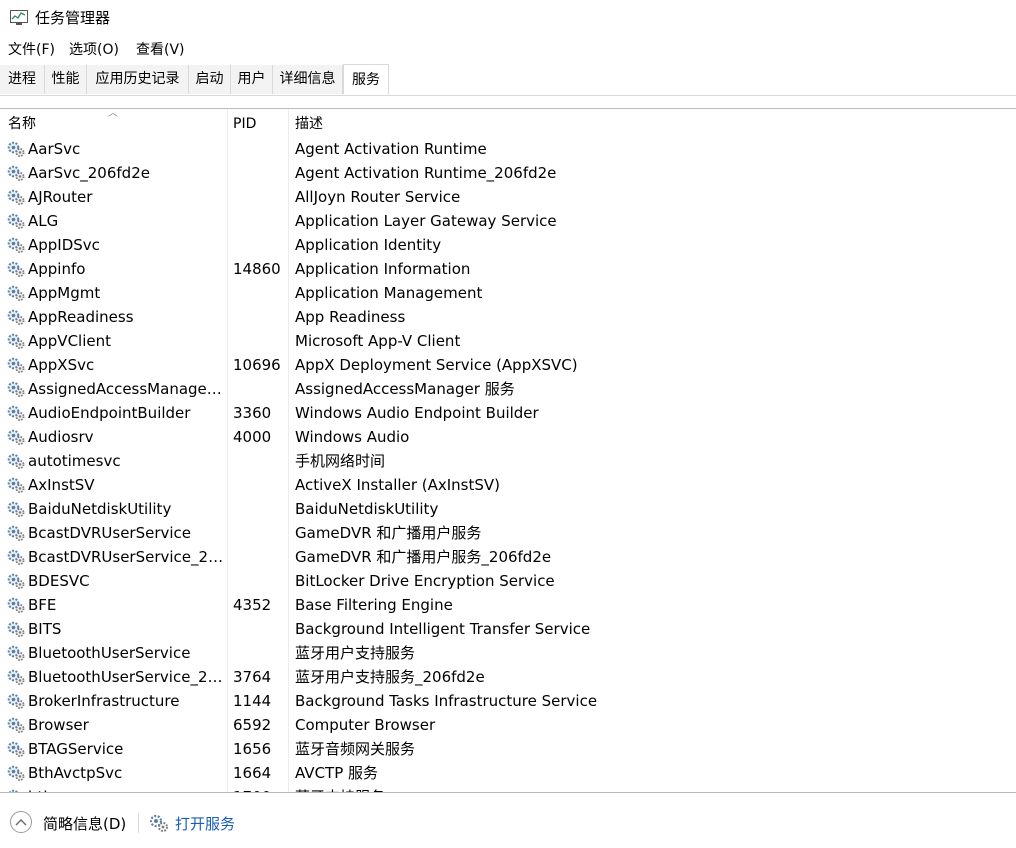  I want to click on service-row: Audiosrv 4000 Windows Audio, so click(508, 437).